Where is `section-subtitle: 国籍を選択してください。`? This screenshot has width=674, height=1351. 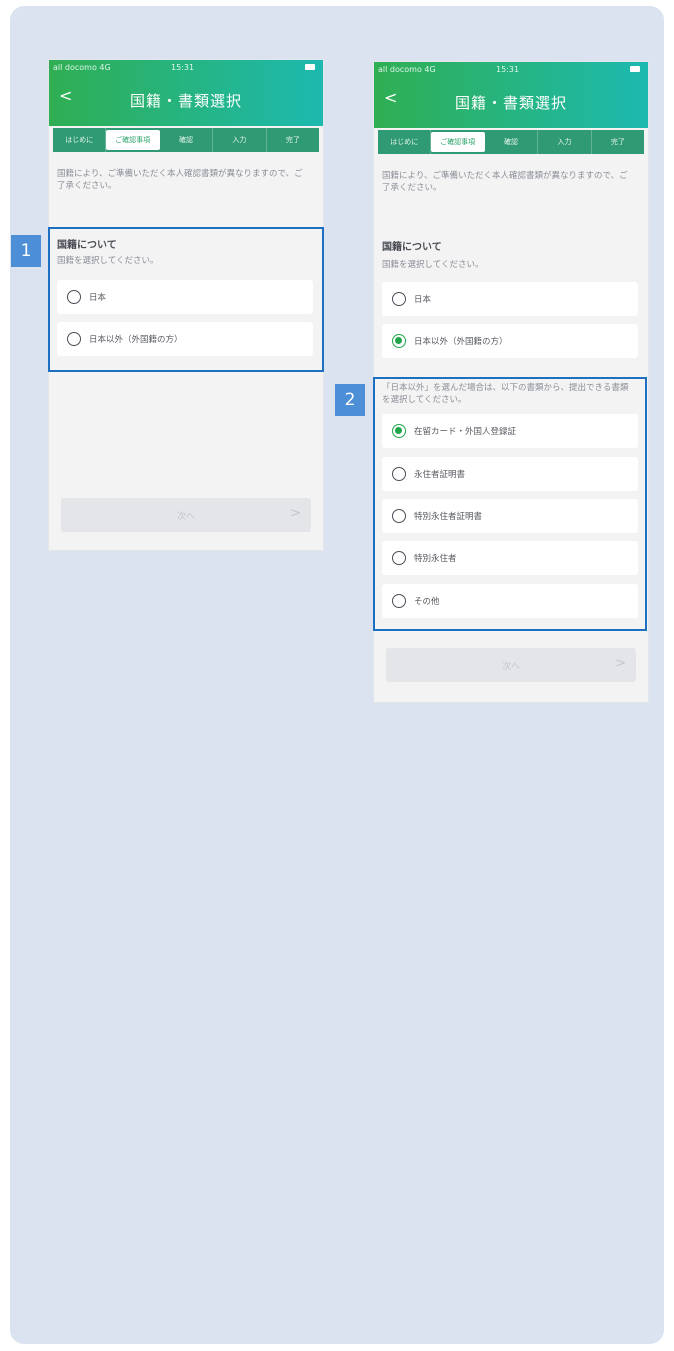
section-subtitle: 国籍を選択してください。 is located at coordinates (433, 265).